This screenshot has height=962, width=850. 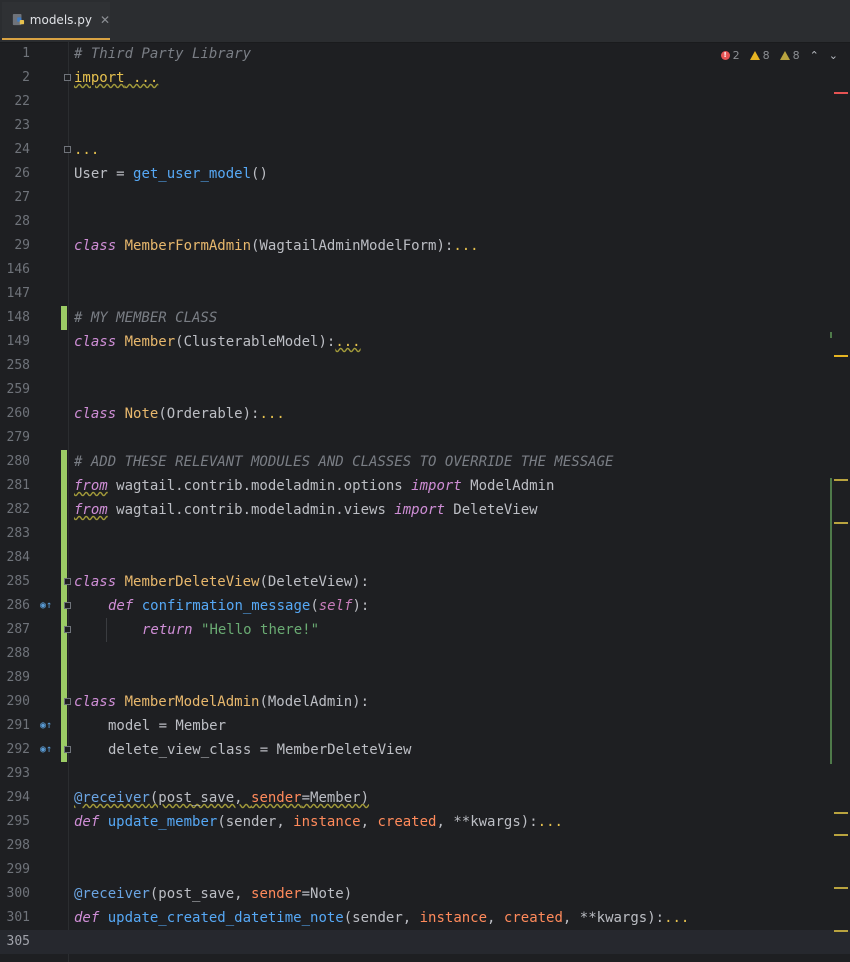 I want to click on line-number: 148, so click(x=18, y=317).